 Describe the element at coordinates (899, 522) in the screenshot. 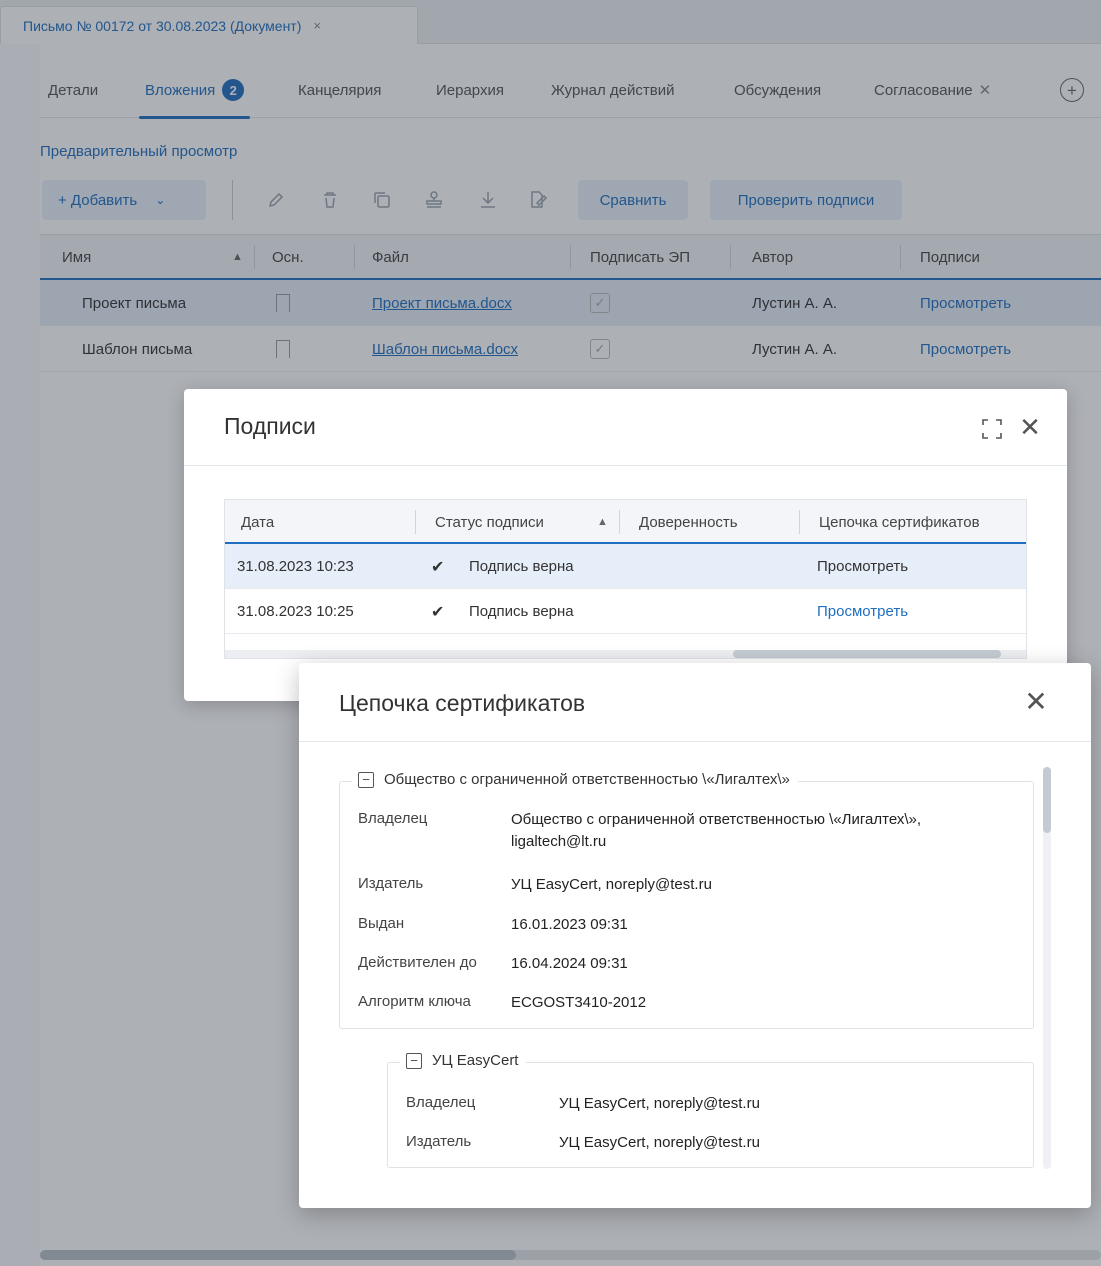

I see `column-header-chain: Цепочка сертификатов` at that location.